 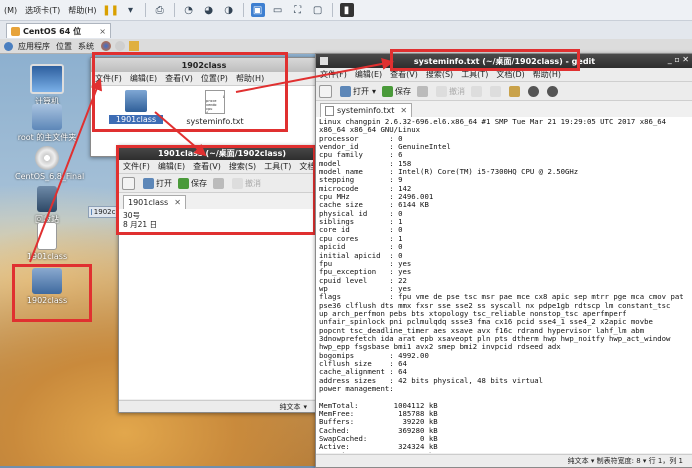 What do you see at coordinates (214, 78) in the screenshot?
I see `menu-places: 位置(P)` at bounding box center [214, 78].